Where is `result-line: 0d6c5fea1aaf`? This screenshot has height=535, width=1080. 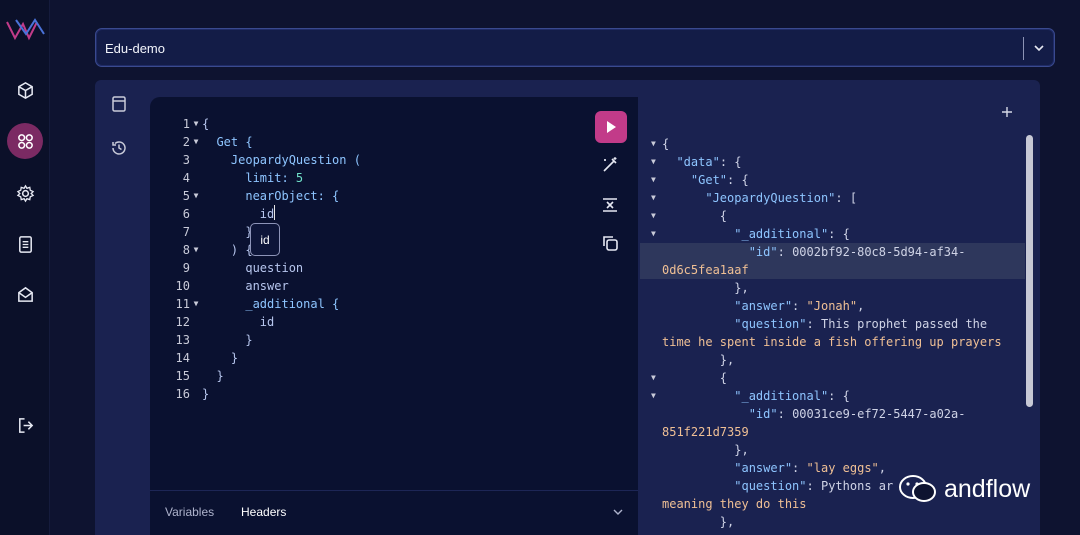
result-line: 0d6c5fea1aaf is located at coordinates (832, 270).